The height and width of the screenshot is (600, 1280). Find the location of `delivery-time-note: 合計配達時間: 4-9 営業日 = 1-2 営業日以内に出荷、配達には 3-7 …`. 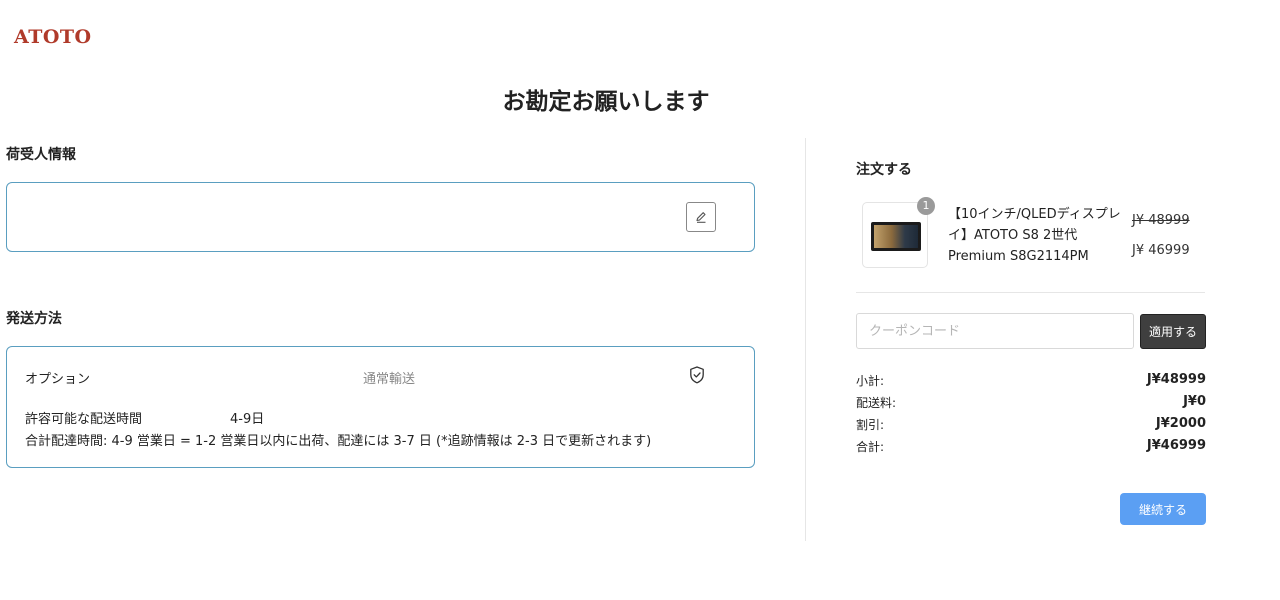

delivery-time-note: 合計配達時間: 4-9 営業日 = 1-2 営業日以内に出荷、配達には 3-7 … is located at coordinates (338, 441).